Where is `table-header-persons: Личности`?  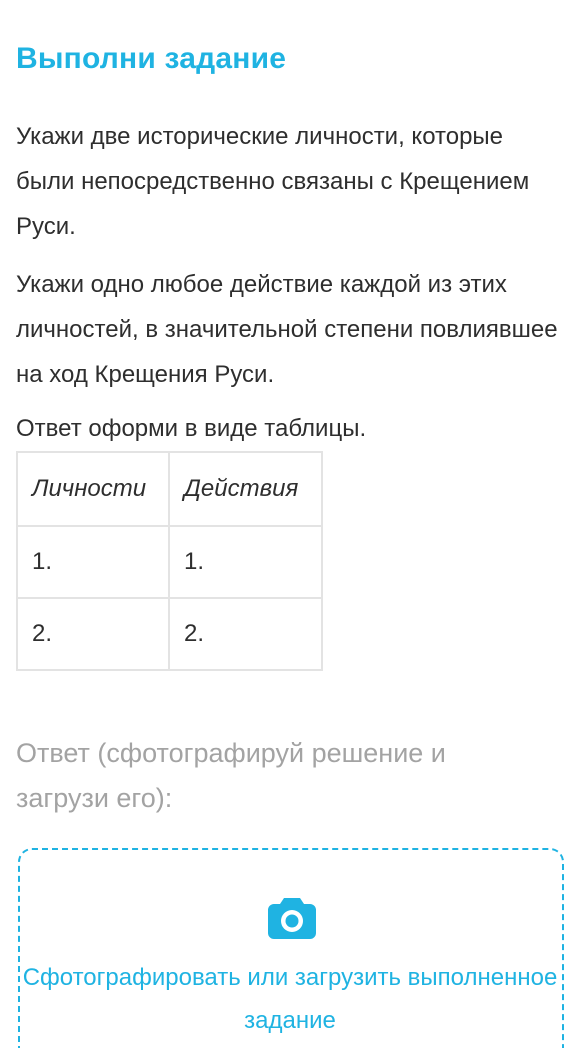
table-header-persons: Личности is located at coordinates (93, 489).